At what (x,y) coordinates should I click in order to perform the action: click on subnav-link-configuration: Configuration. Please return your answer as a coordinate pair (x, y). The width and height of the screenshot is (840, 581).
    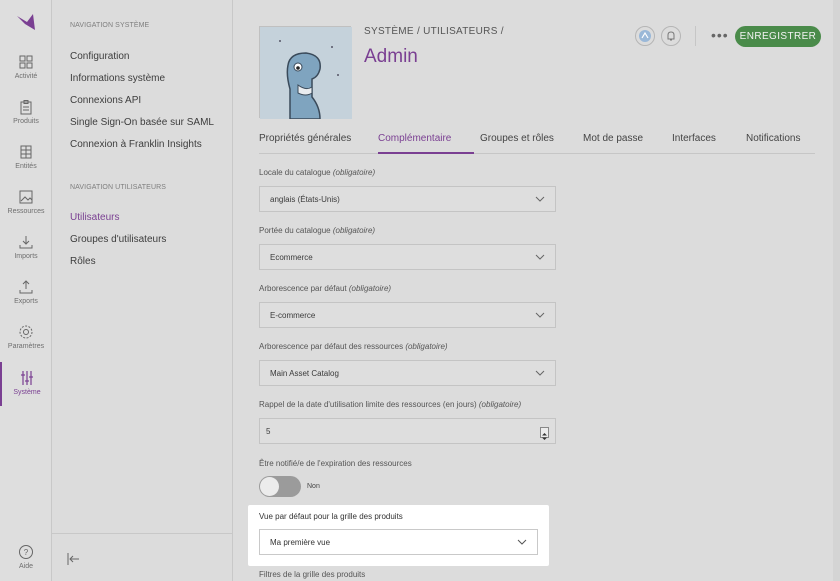
    Looking at the image, I should click on (99, 56).